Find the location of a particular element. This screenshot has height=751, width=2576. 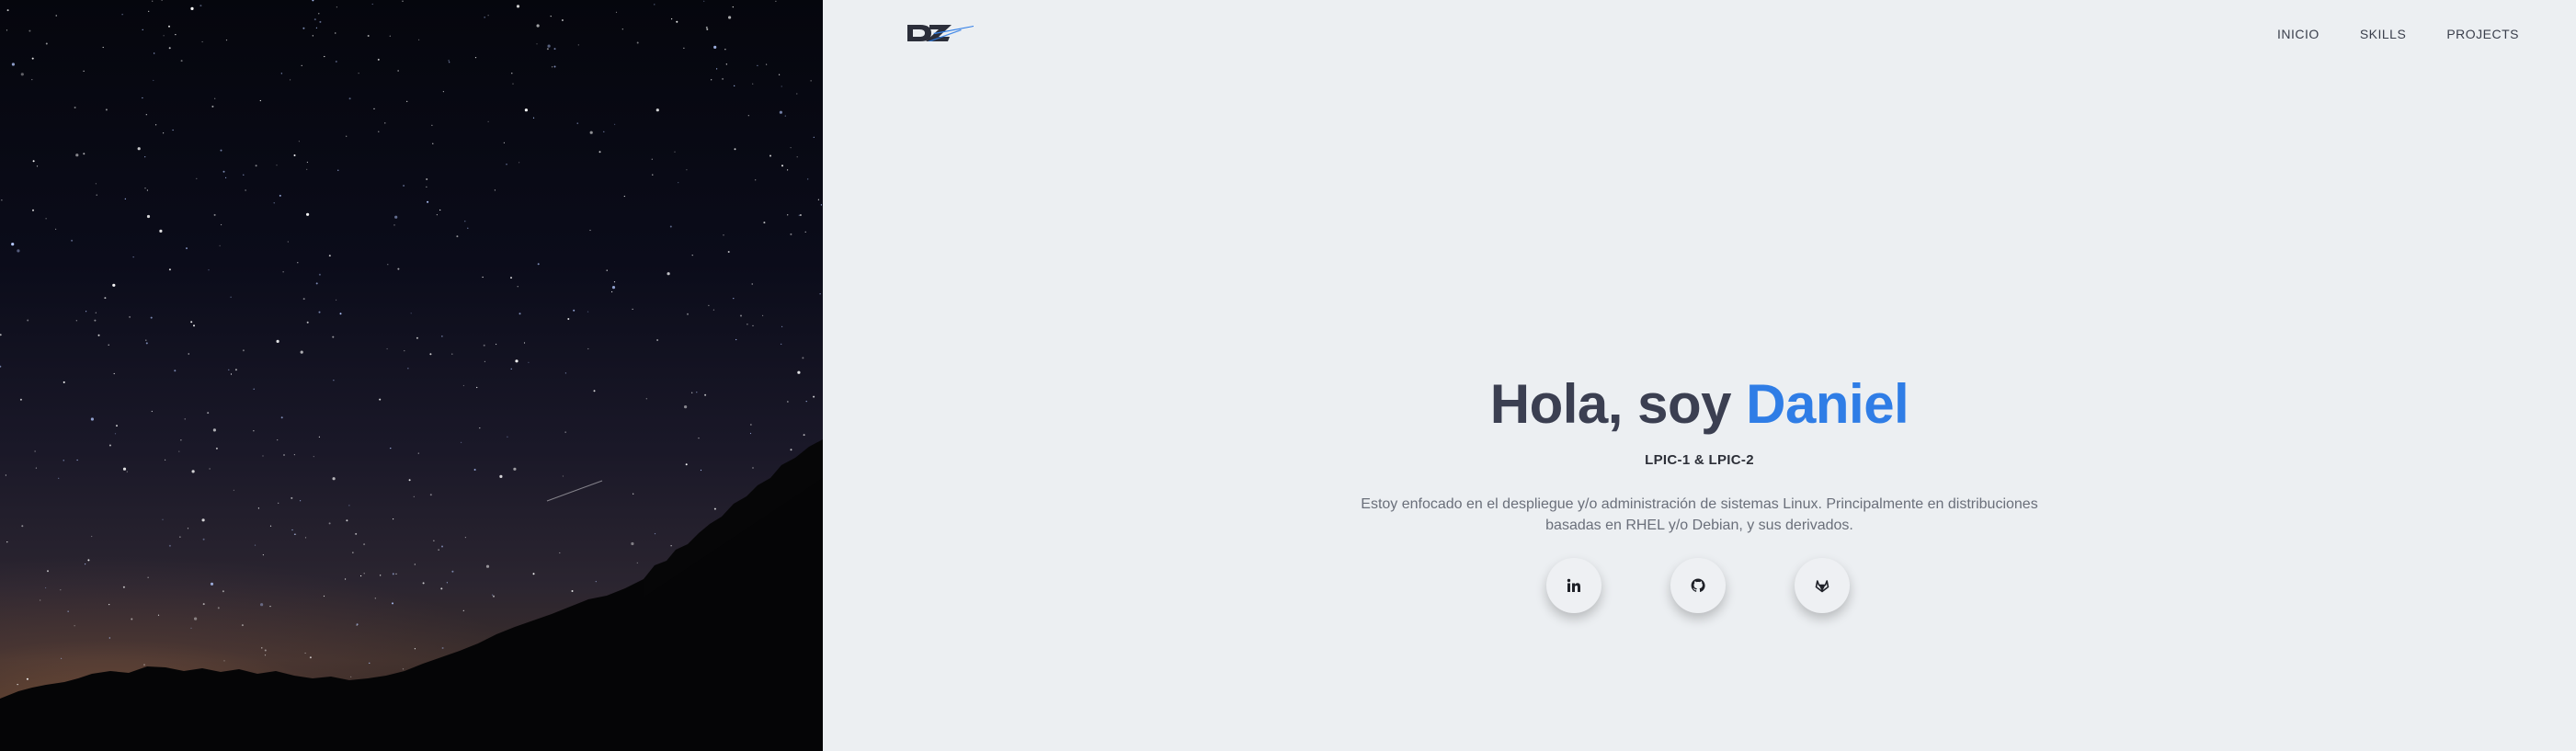

gitlab-icon is located at coordinates (1822, 587).